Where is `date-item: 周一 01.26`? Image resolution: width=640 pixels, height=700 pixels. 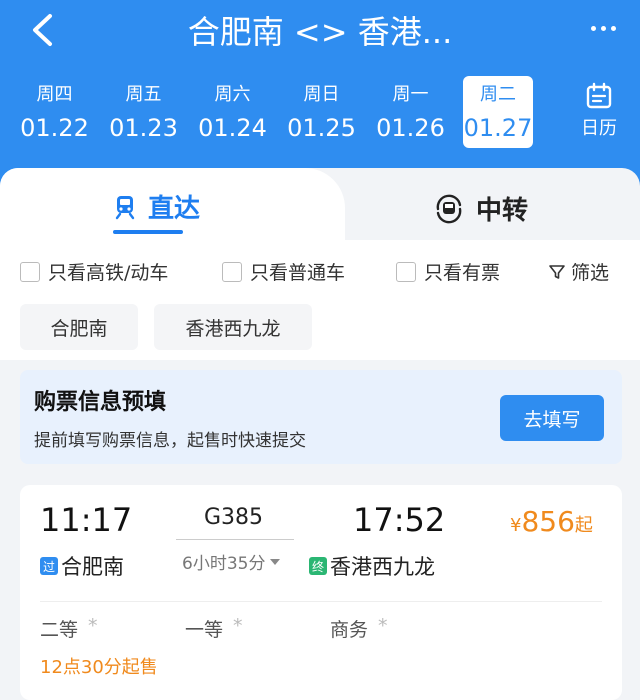 date-item: 周一 01.26 is located at coordinates (410, 112).